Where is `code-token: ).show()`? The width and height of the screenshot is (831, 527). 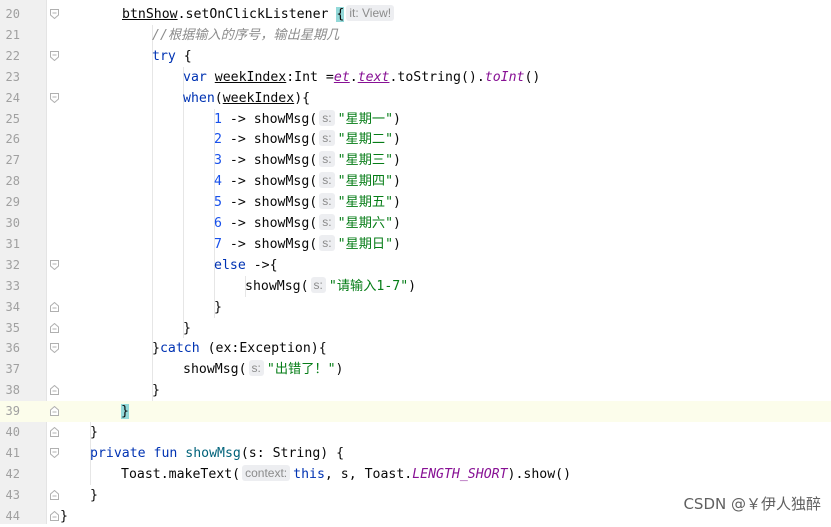 code-token: ).show() is located at coordinates (539, 474).